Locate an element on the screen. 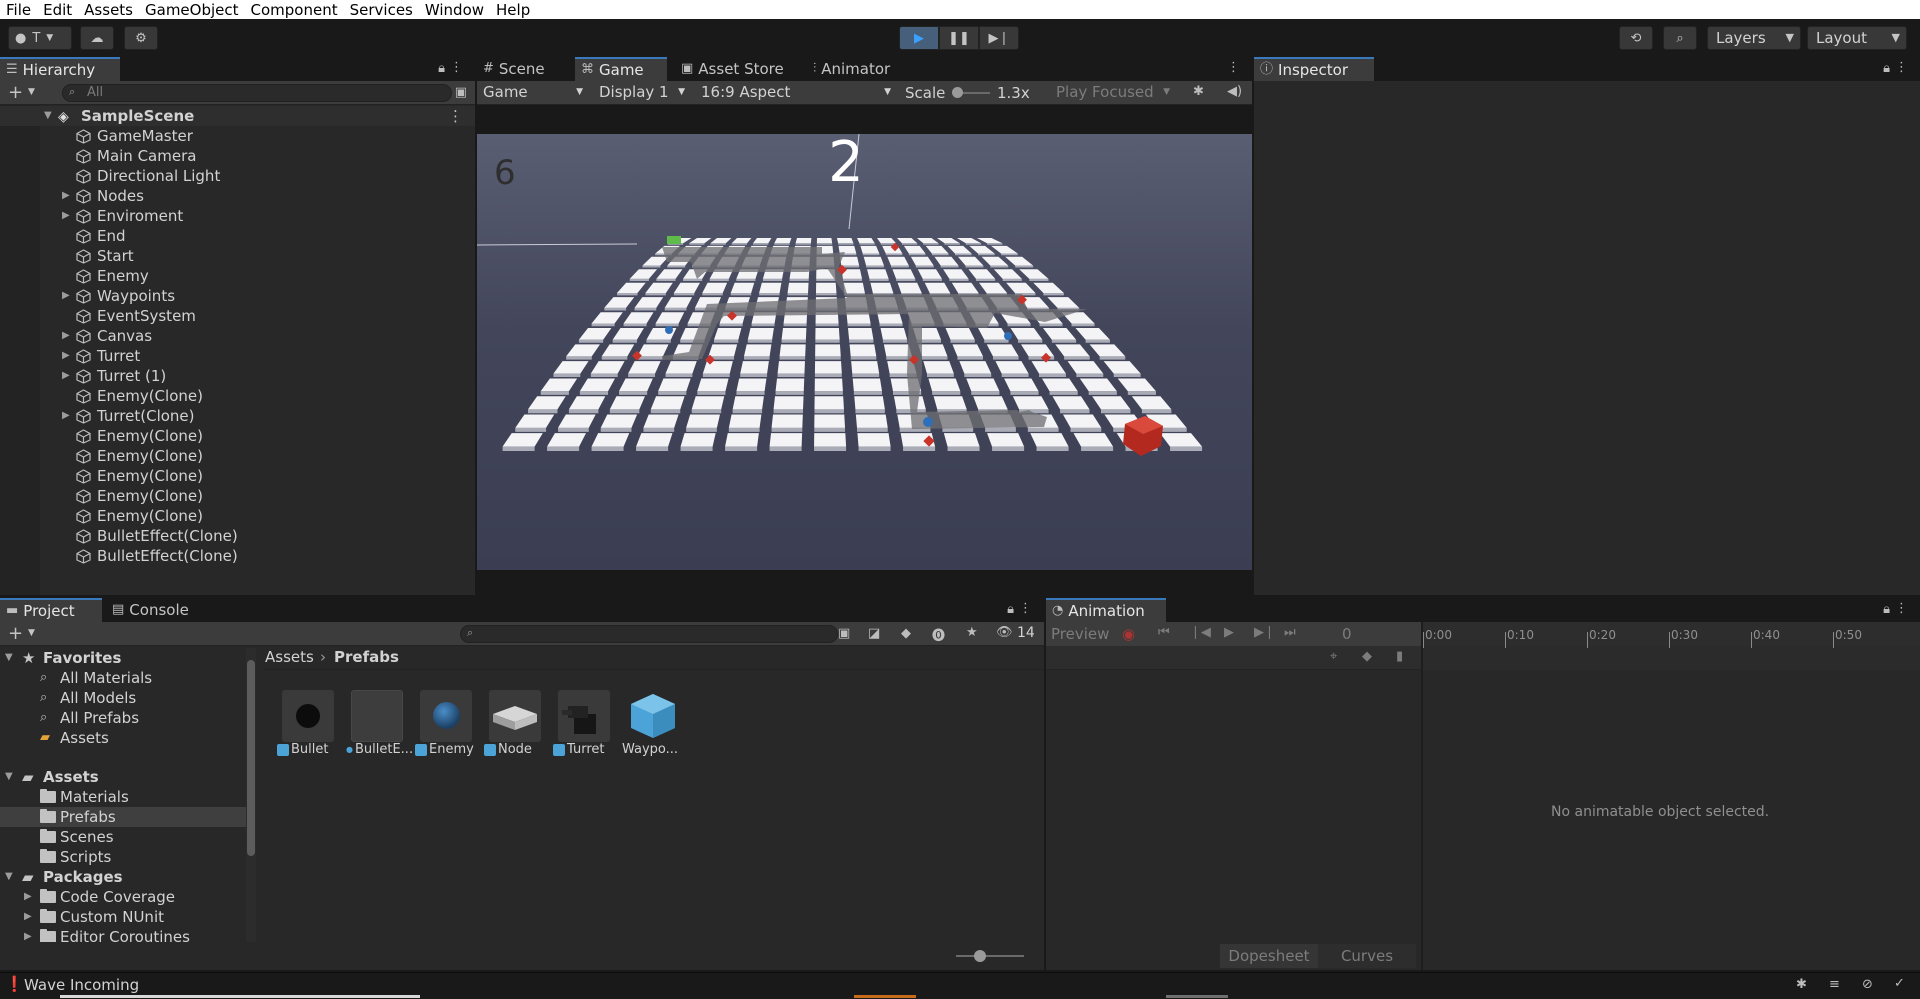 The height and width of the screenshot is (999, 1920). folder-materials: Materials is located at coordinates (123, 797).